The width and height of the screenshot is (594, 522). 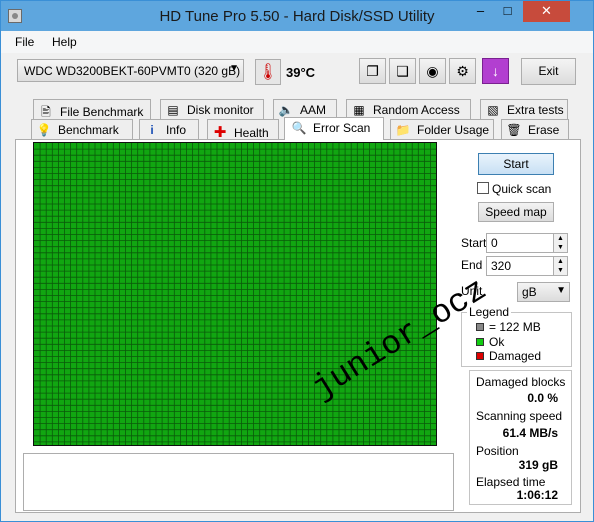 I want to click on speaker-icon: 🔈, so click(x=286, y=110).